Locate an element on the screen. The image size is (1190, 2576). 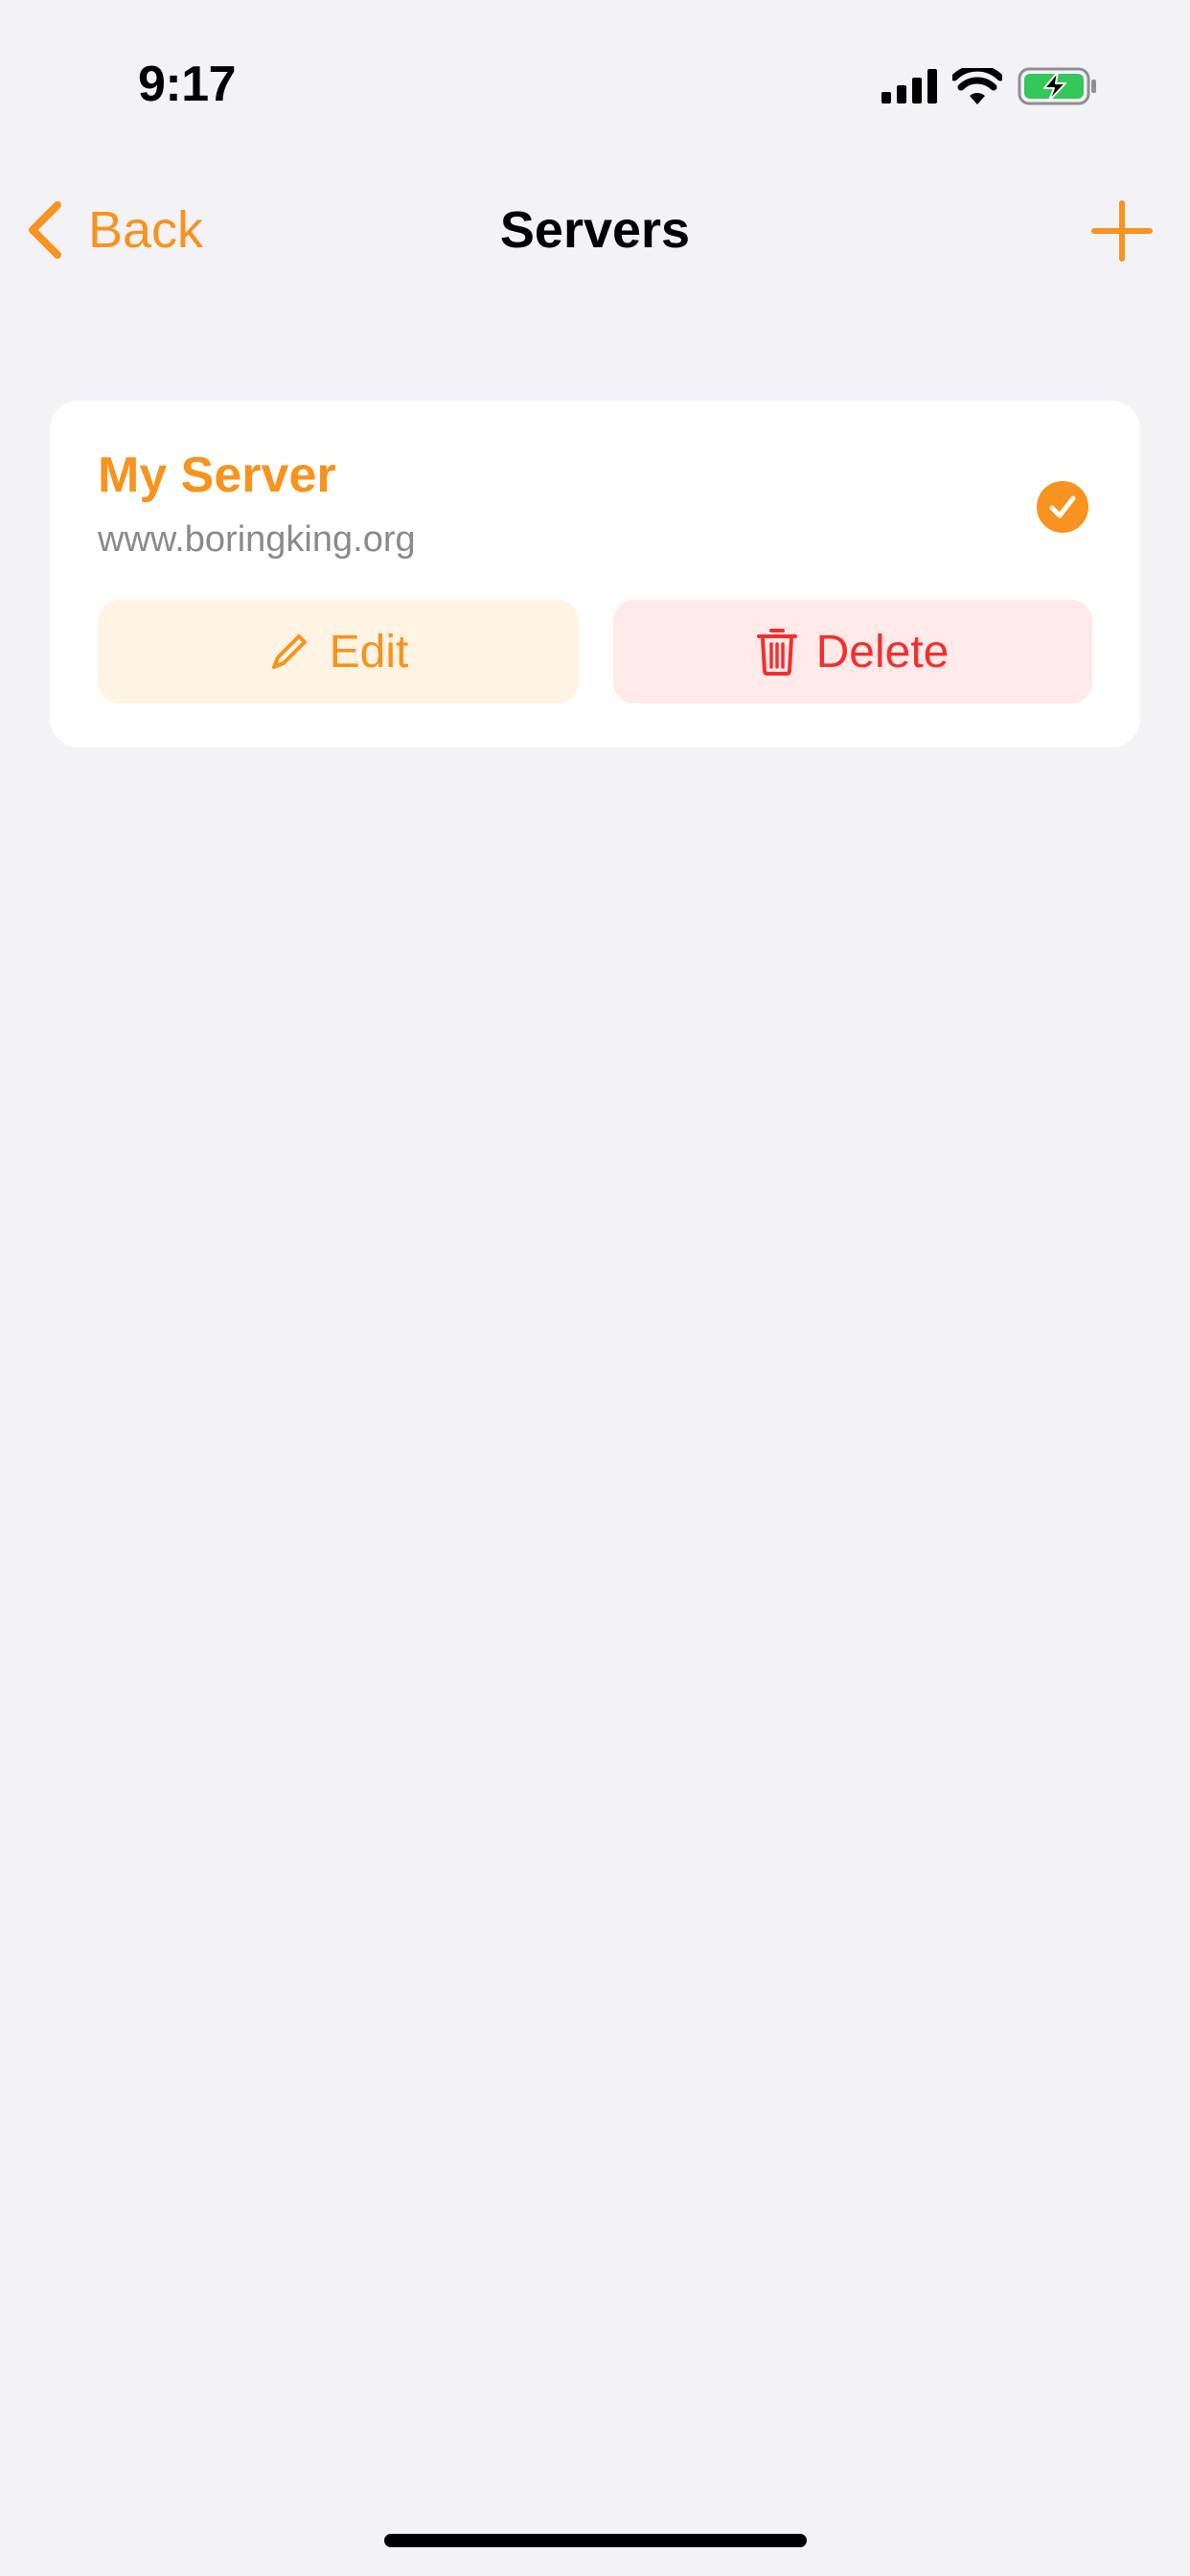
server-url: www.boringking.org is located at coordinates (257, 539).